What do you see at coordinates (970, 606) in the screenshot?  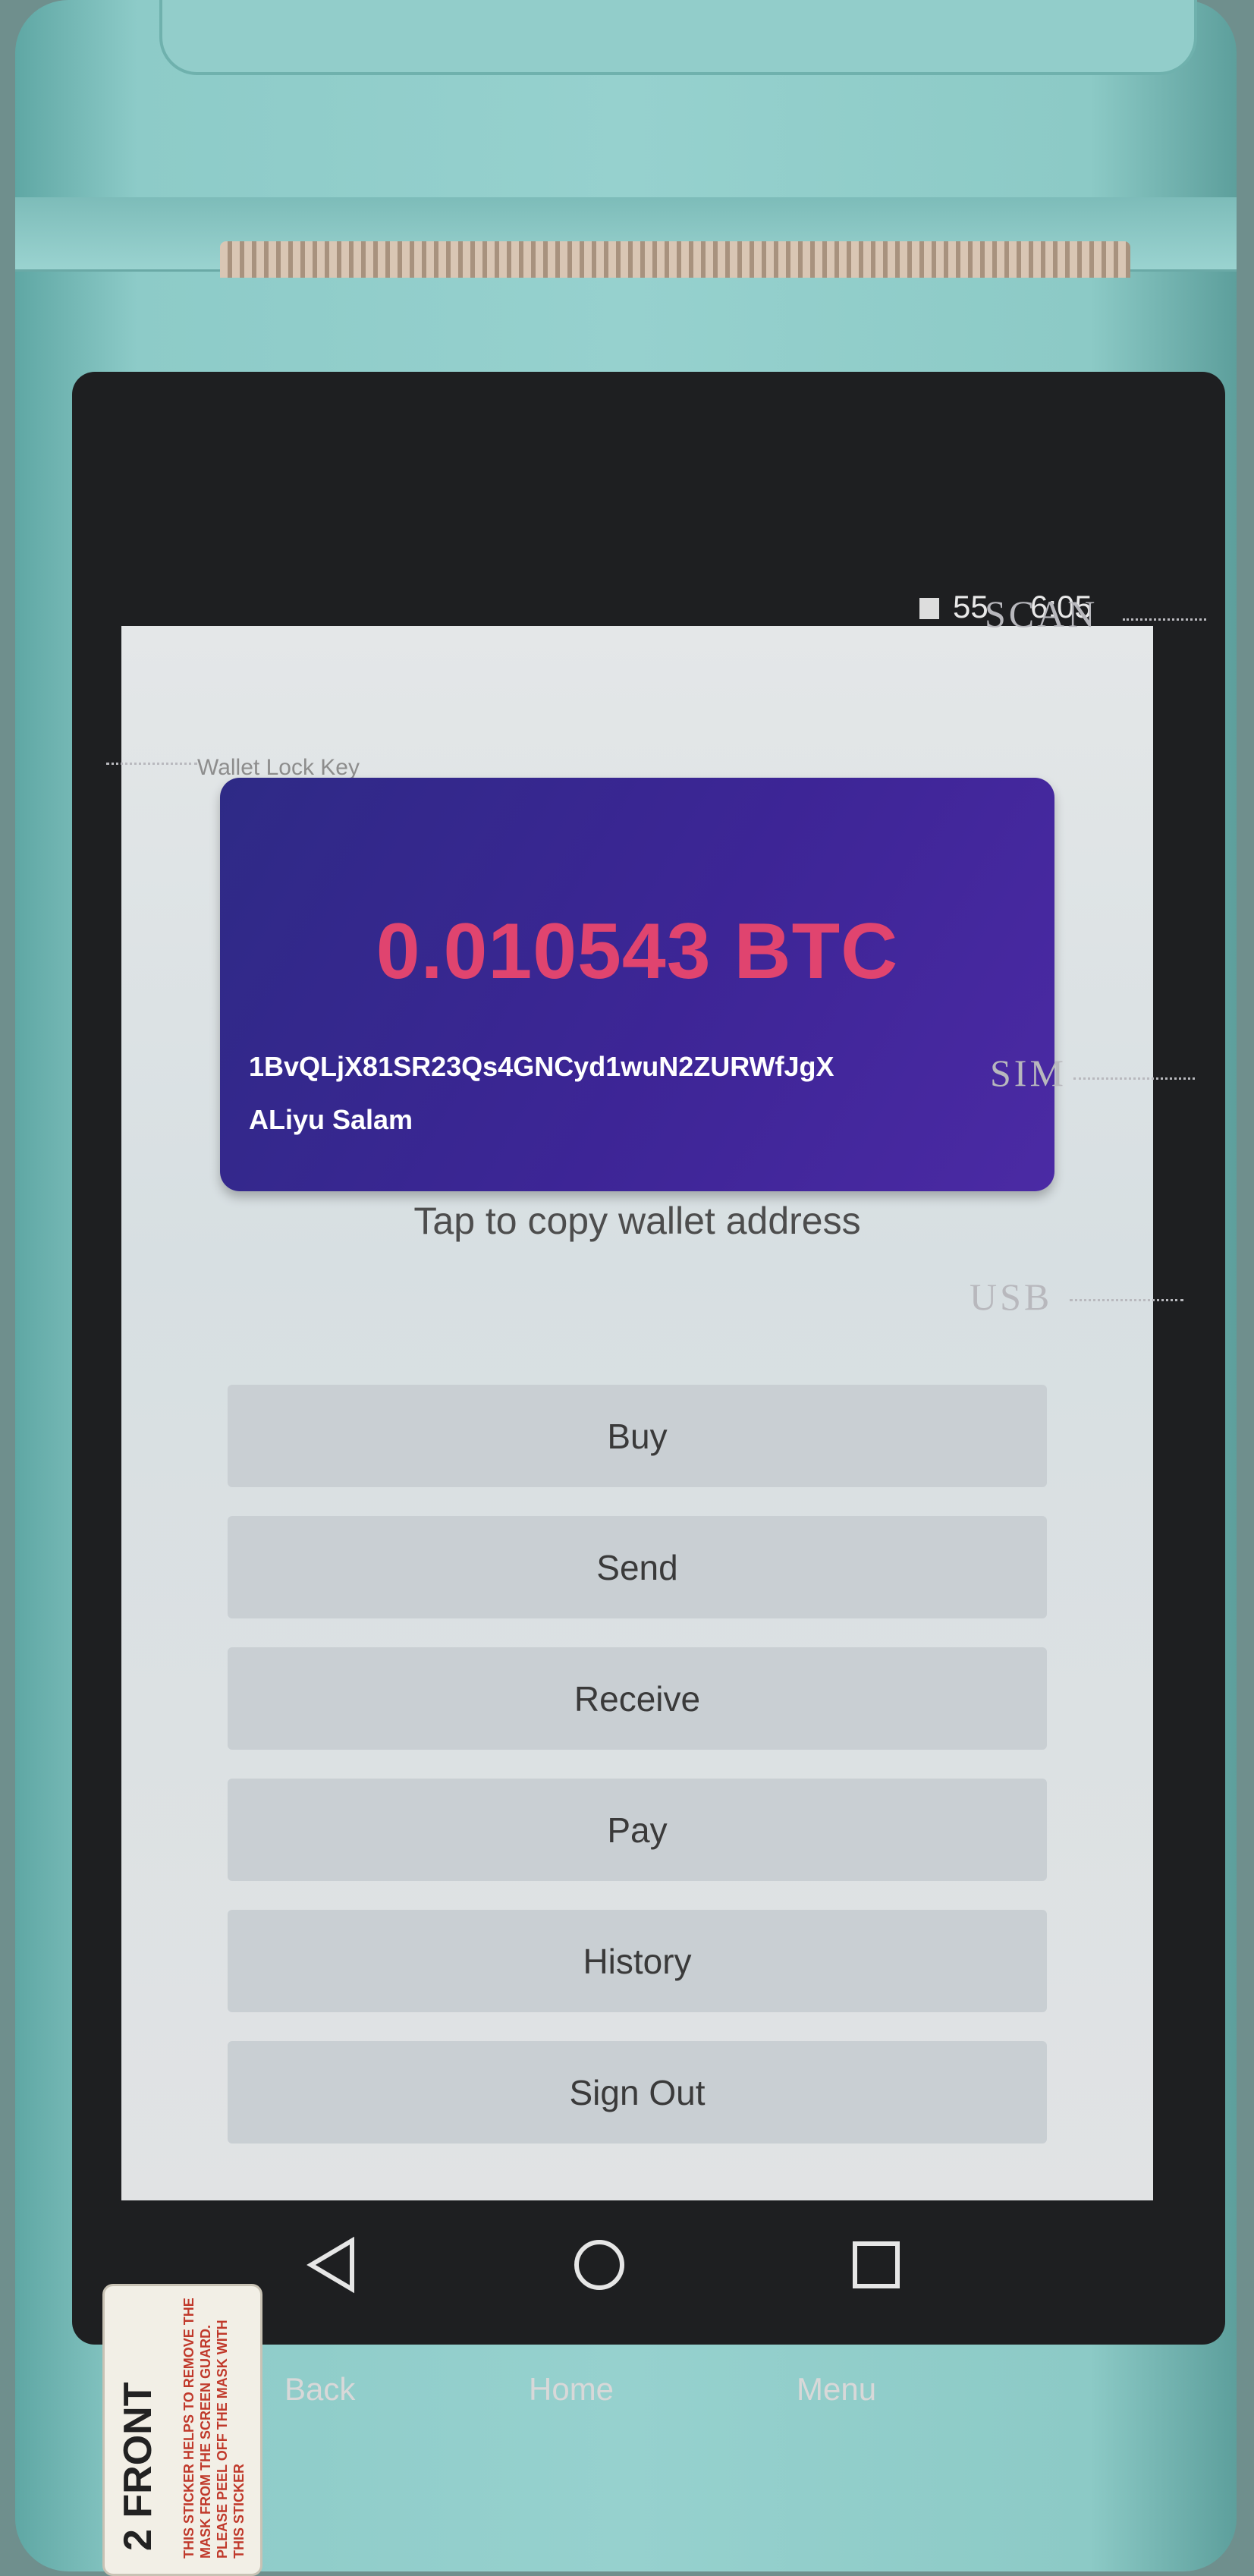 I see `battery-level: 55` at bounding box center [970, 606].